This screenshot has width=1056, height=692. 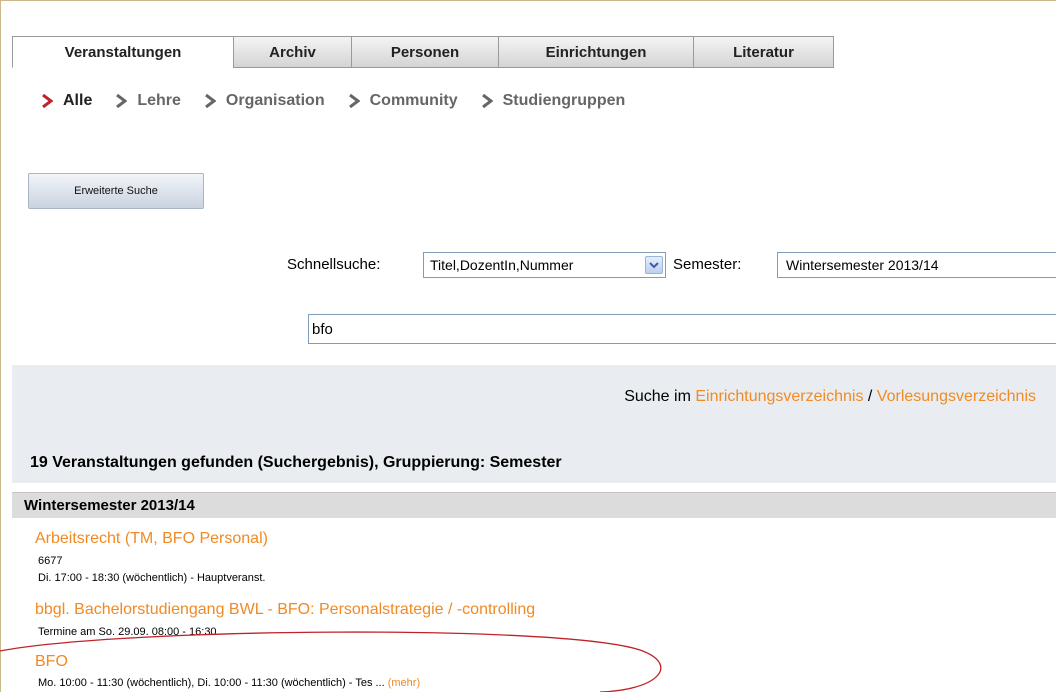 I want to click on more-link: (mehr), so click(x=404, y=683).